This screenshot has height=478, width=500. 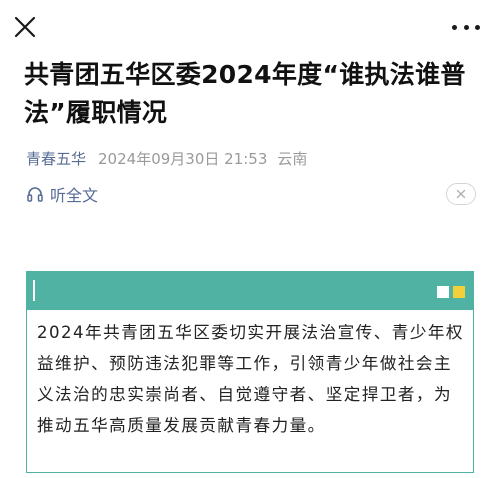 What do you see at coordinates (35, 194) in the screenshot?
I see `headphones-icon` at bounding box center [35, 194].